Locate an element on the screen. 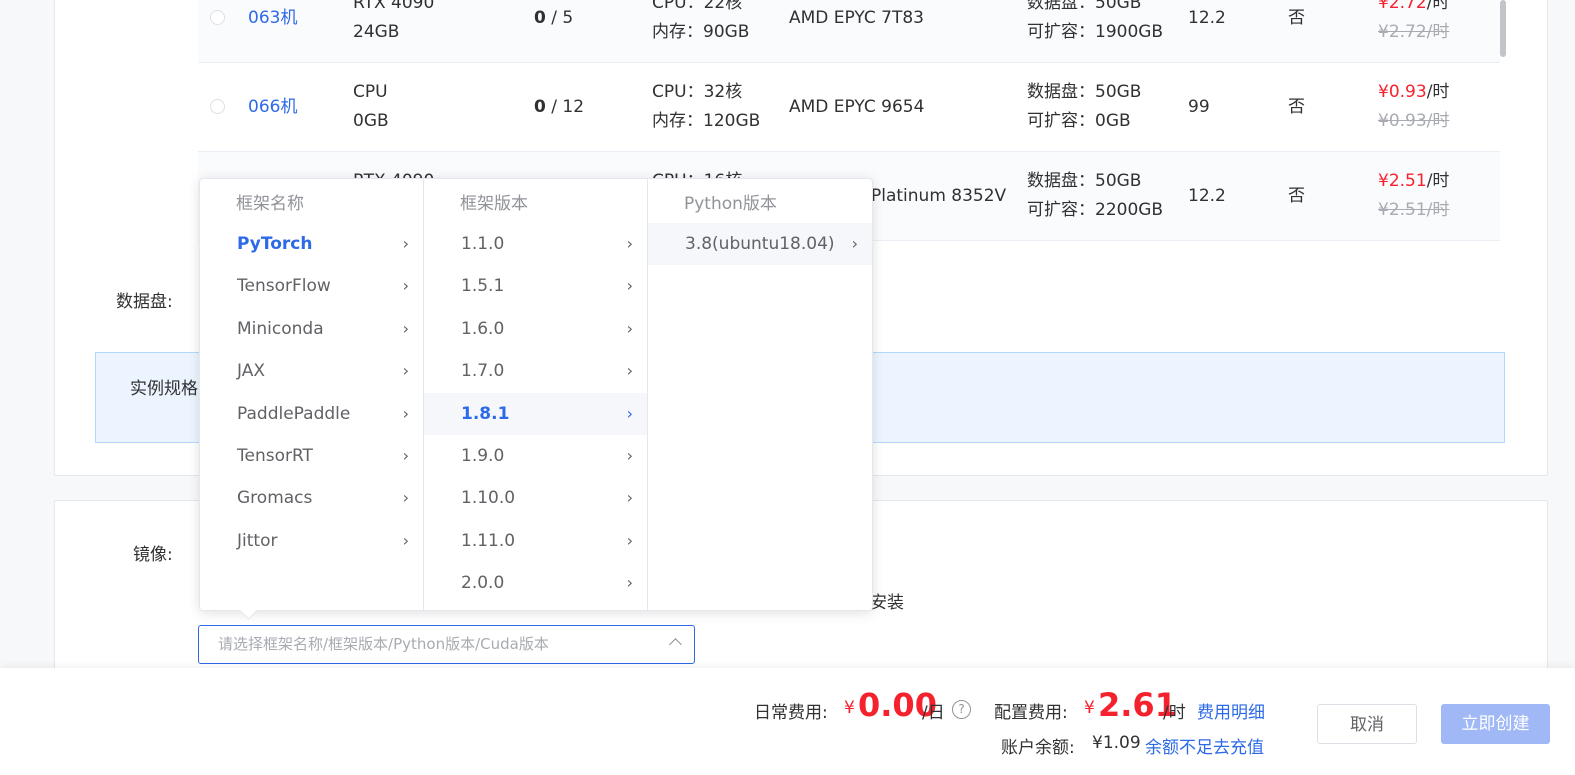  option-miniconda: Miniconda › is located at coordinates (311, 329).